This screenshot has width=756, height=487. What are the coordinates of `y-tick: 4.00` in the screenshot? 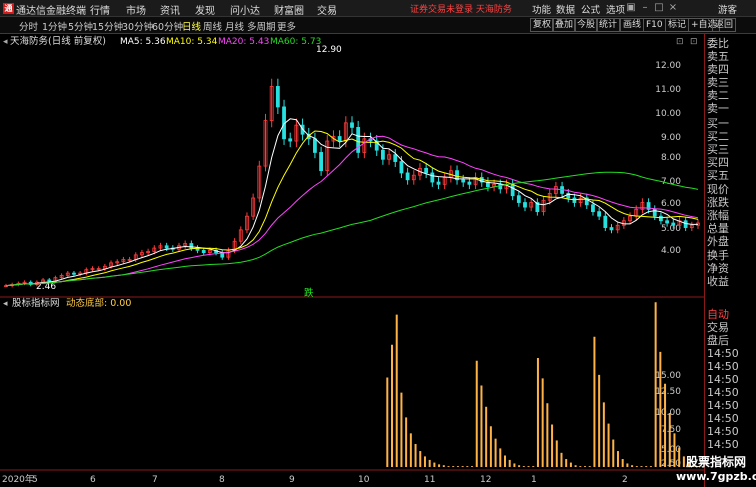 It's located at (671, 251).